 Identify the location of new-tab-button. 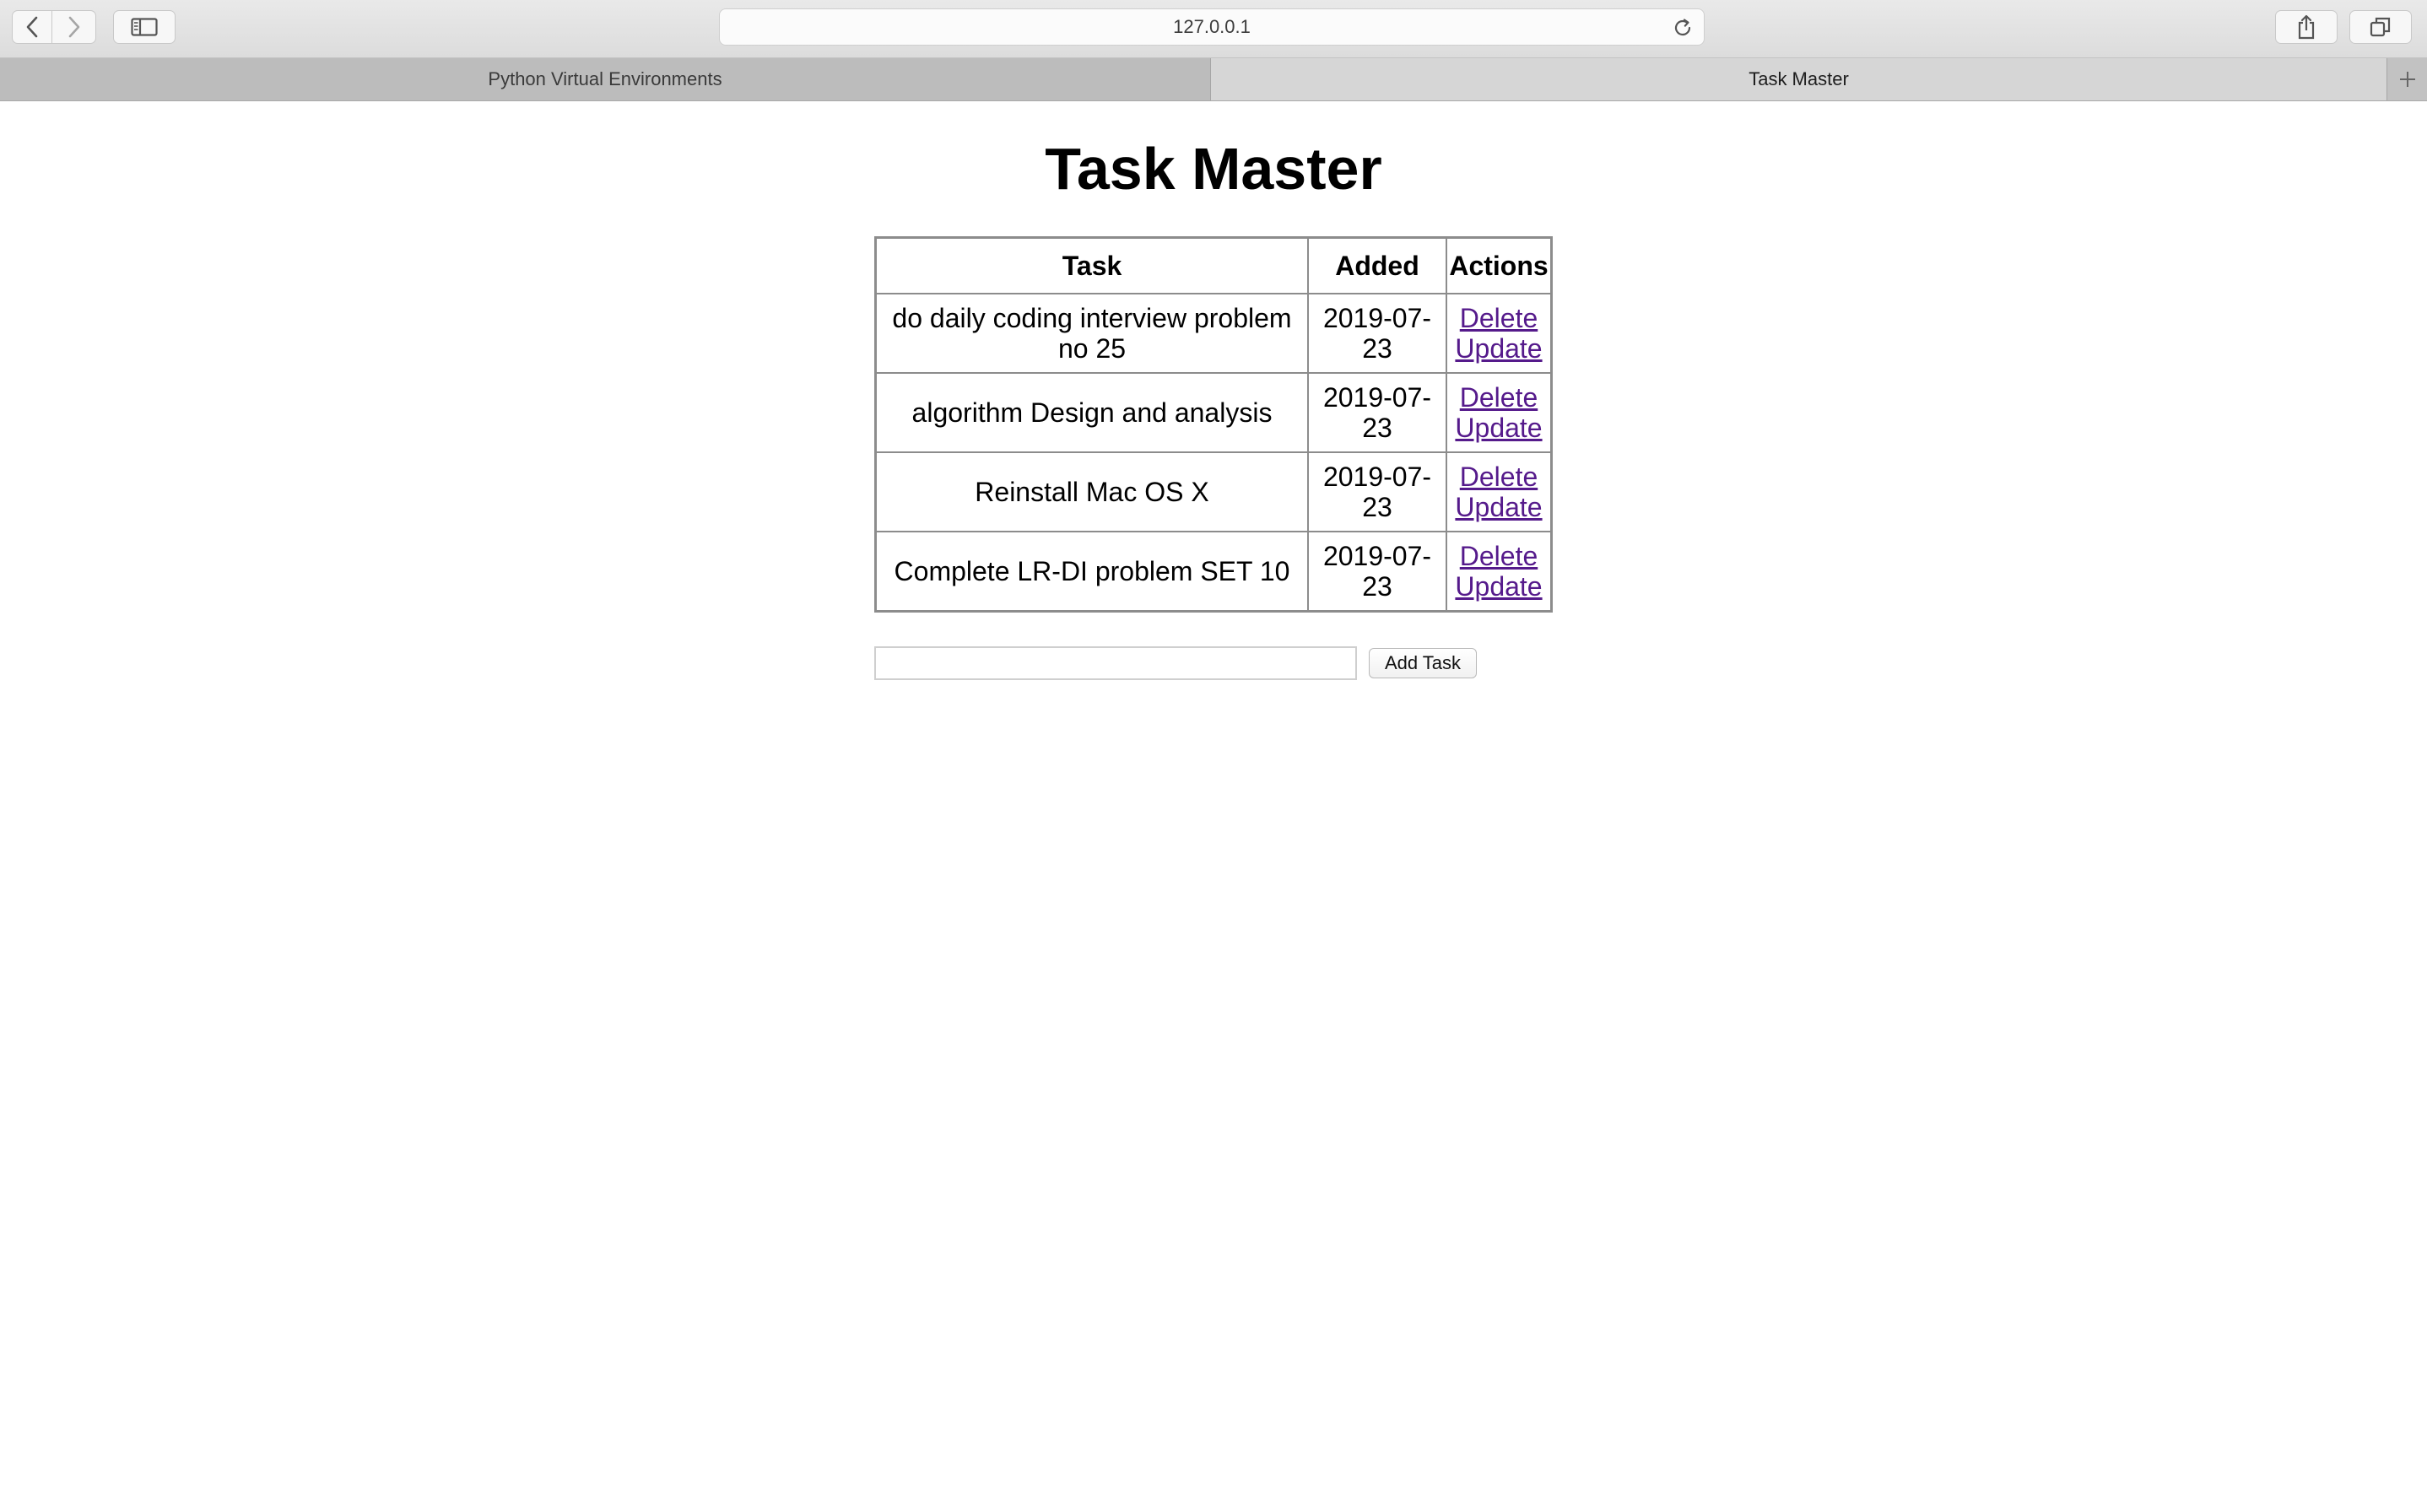
(2406, 79).